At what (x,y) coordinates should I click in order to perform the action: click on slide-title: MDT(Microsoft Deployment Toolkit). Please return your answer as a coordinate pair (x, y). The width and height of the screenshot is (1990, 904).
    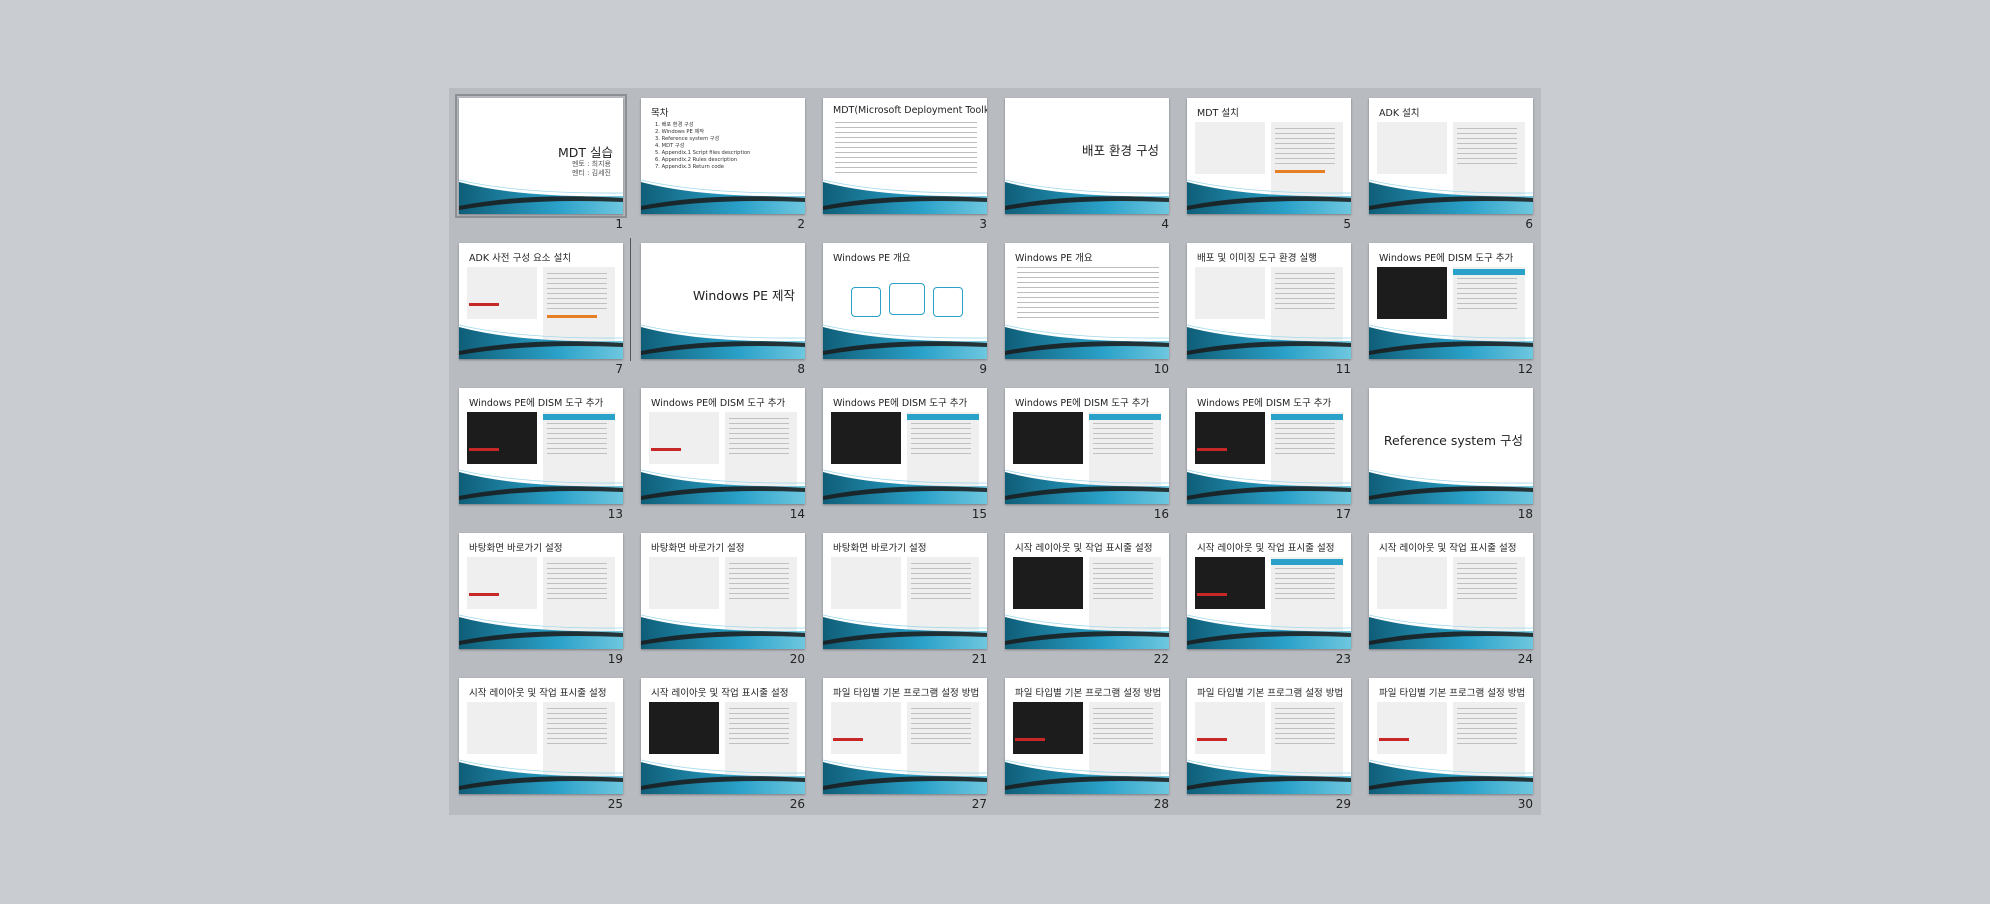
    Looking at the image, I should click on (910, 110).